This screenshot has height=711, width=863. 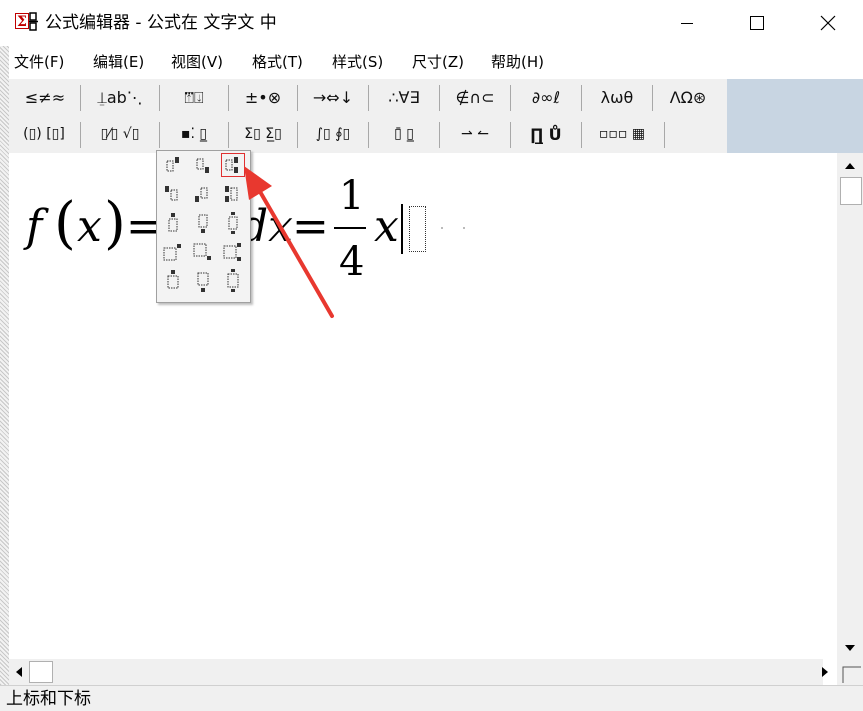 I want to click on maximize-button, so click(x=757, y=23).